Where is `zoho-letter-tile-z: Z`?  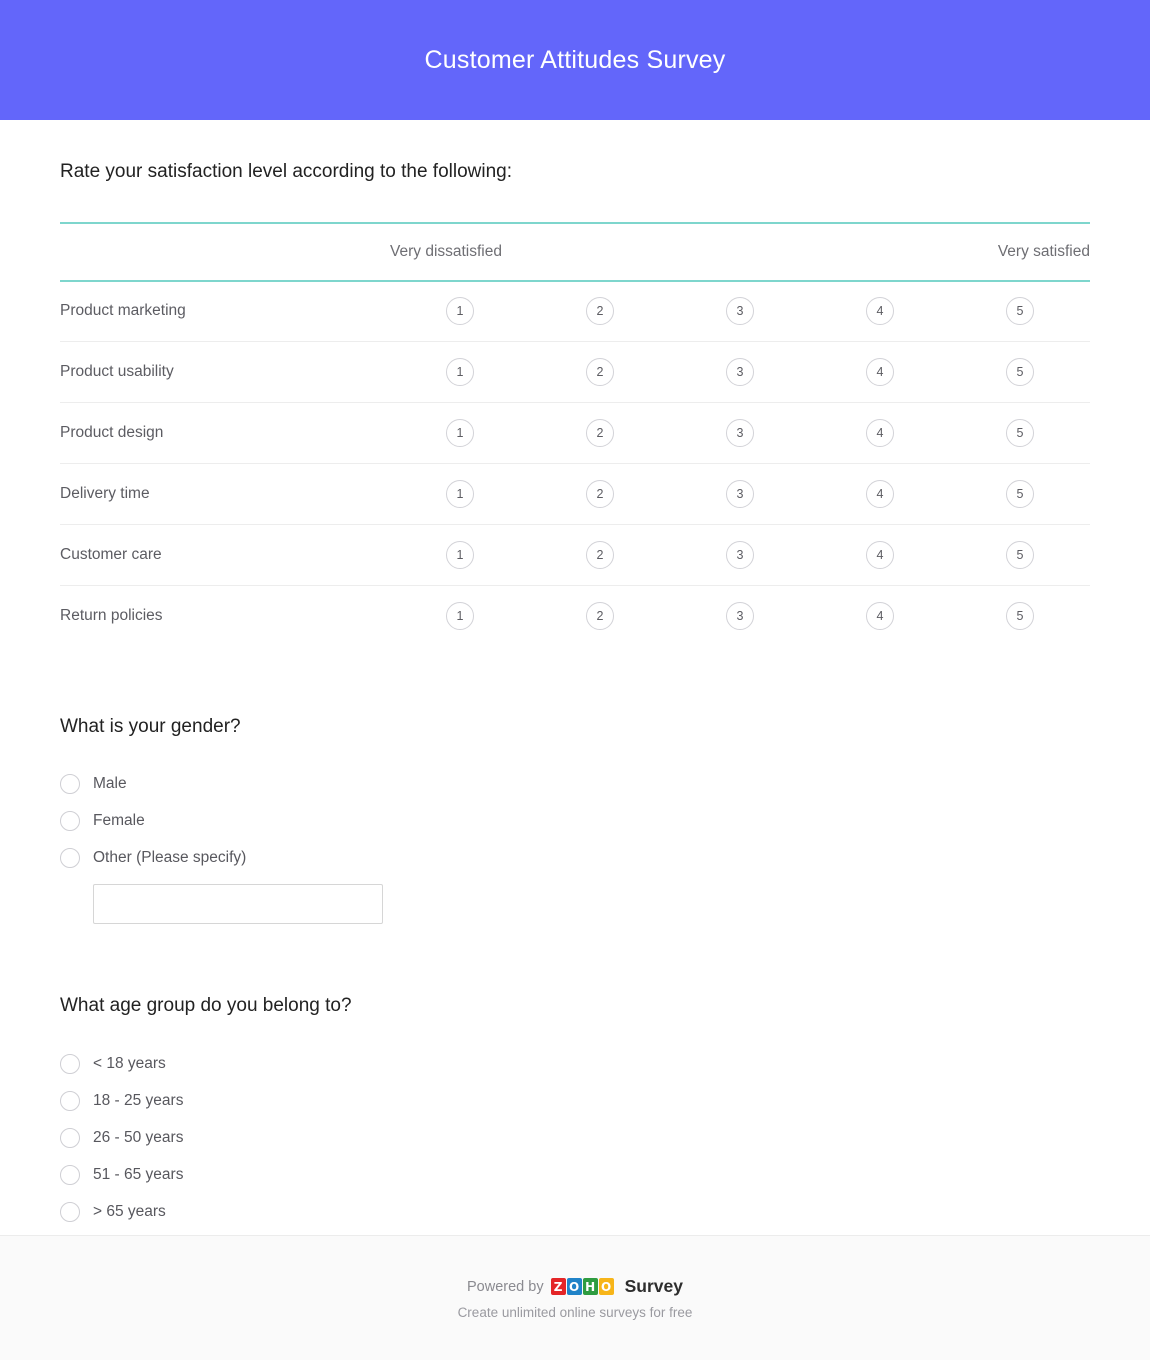
zoho-letter-tile-z: Z is located at coordinates (558, 1286).